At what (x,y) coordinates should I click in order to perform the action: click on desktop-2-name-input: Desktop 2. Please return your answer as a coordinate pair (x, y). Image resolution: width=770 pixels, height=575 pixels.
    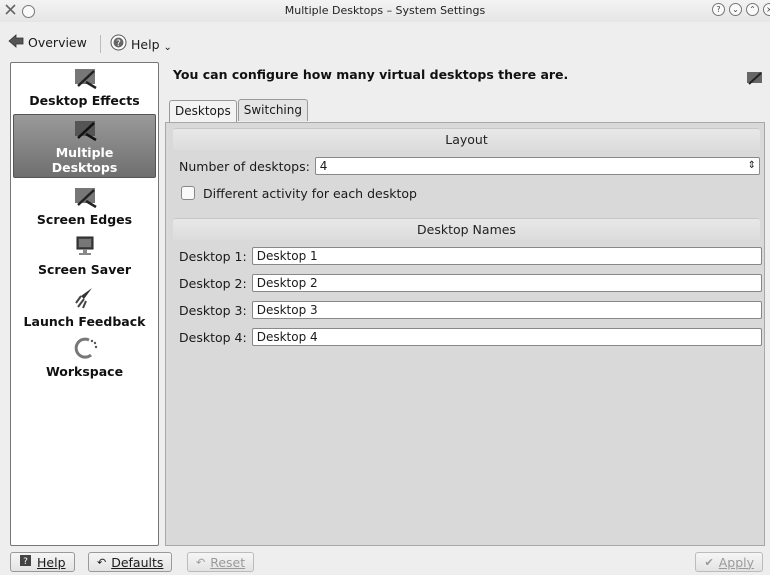
    Looking at the image, I should click on (506, 283).